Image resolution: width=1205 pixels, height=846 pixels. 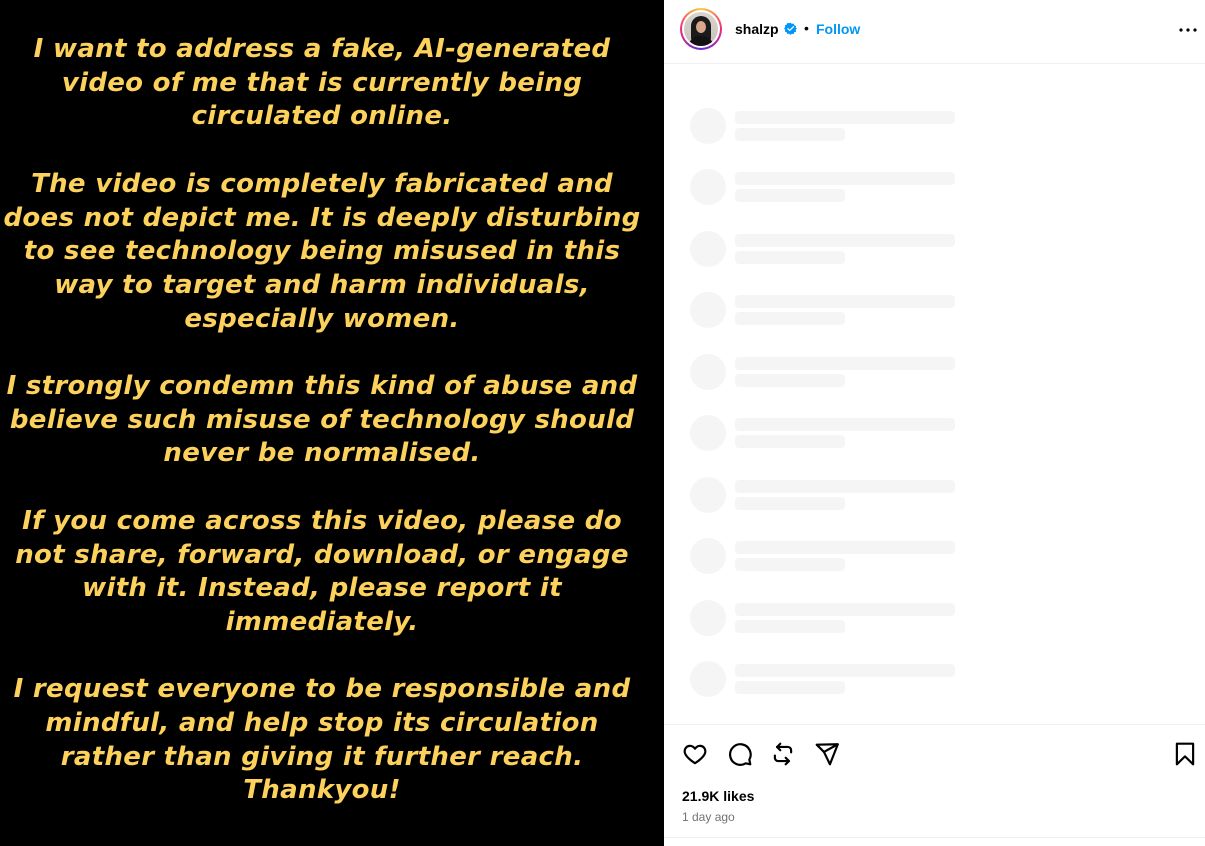 I want to click on comment-icon, so click(x=740, y=754).